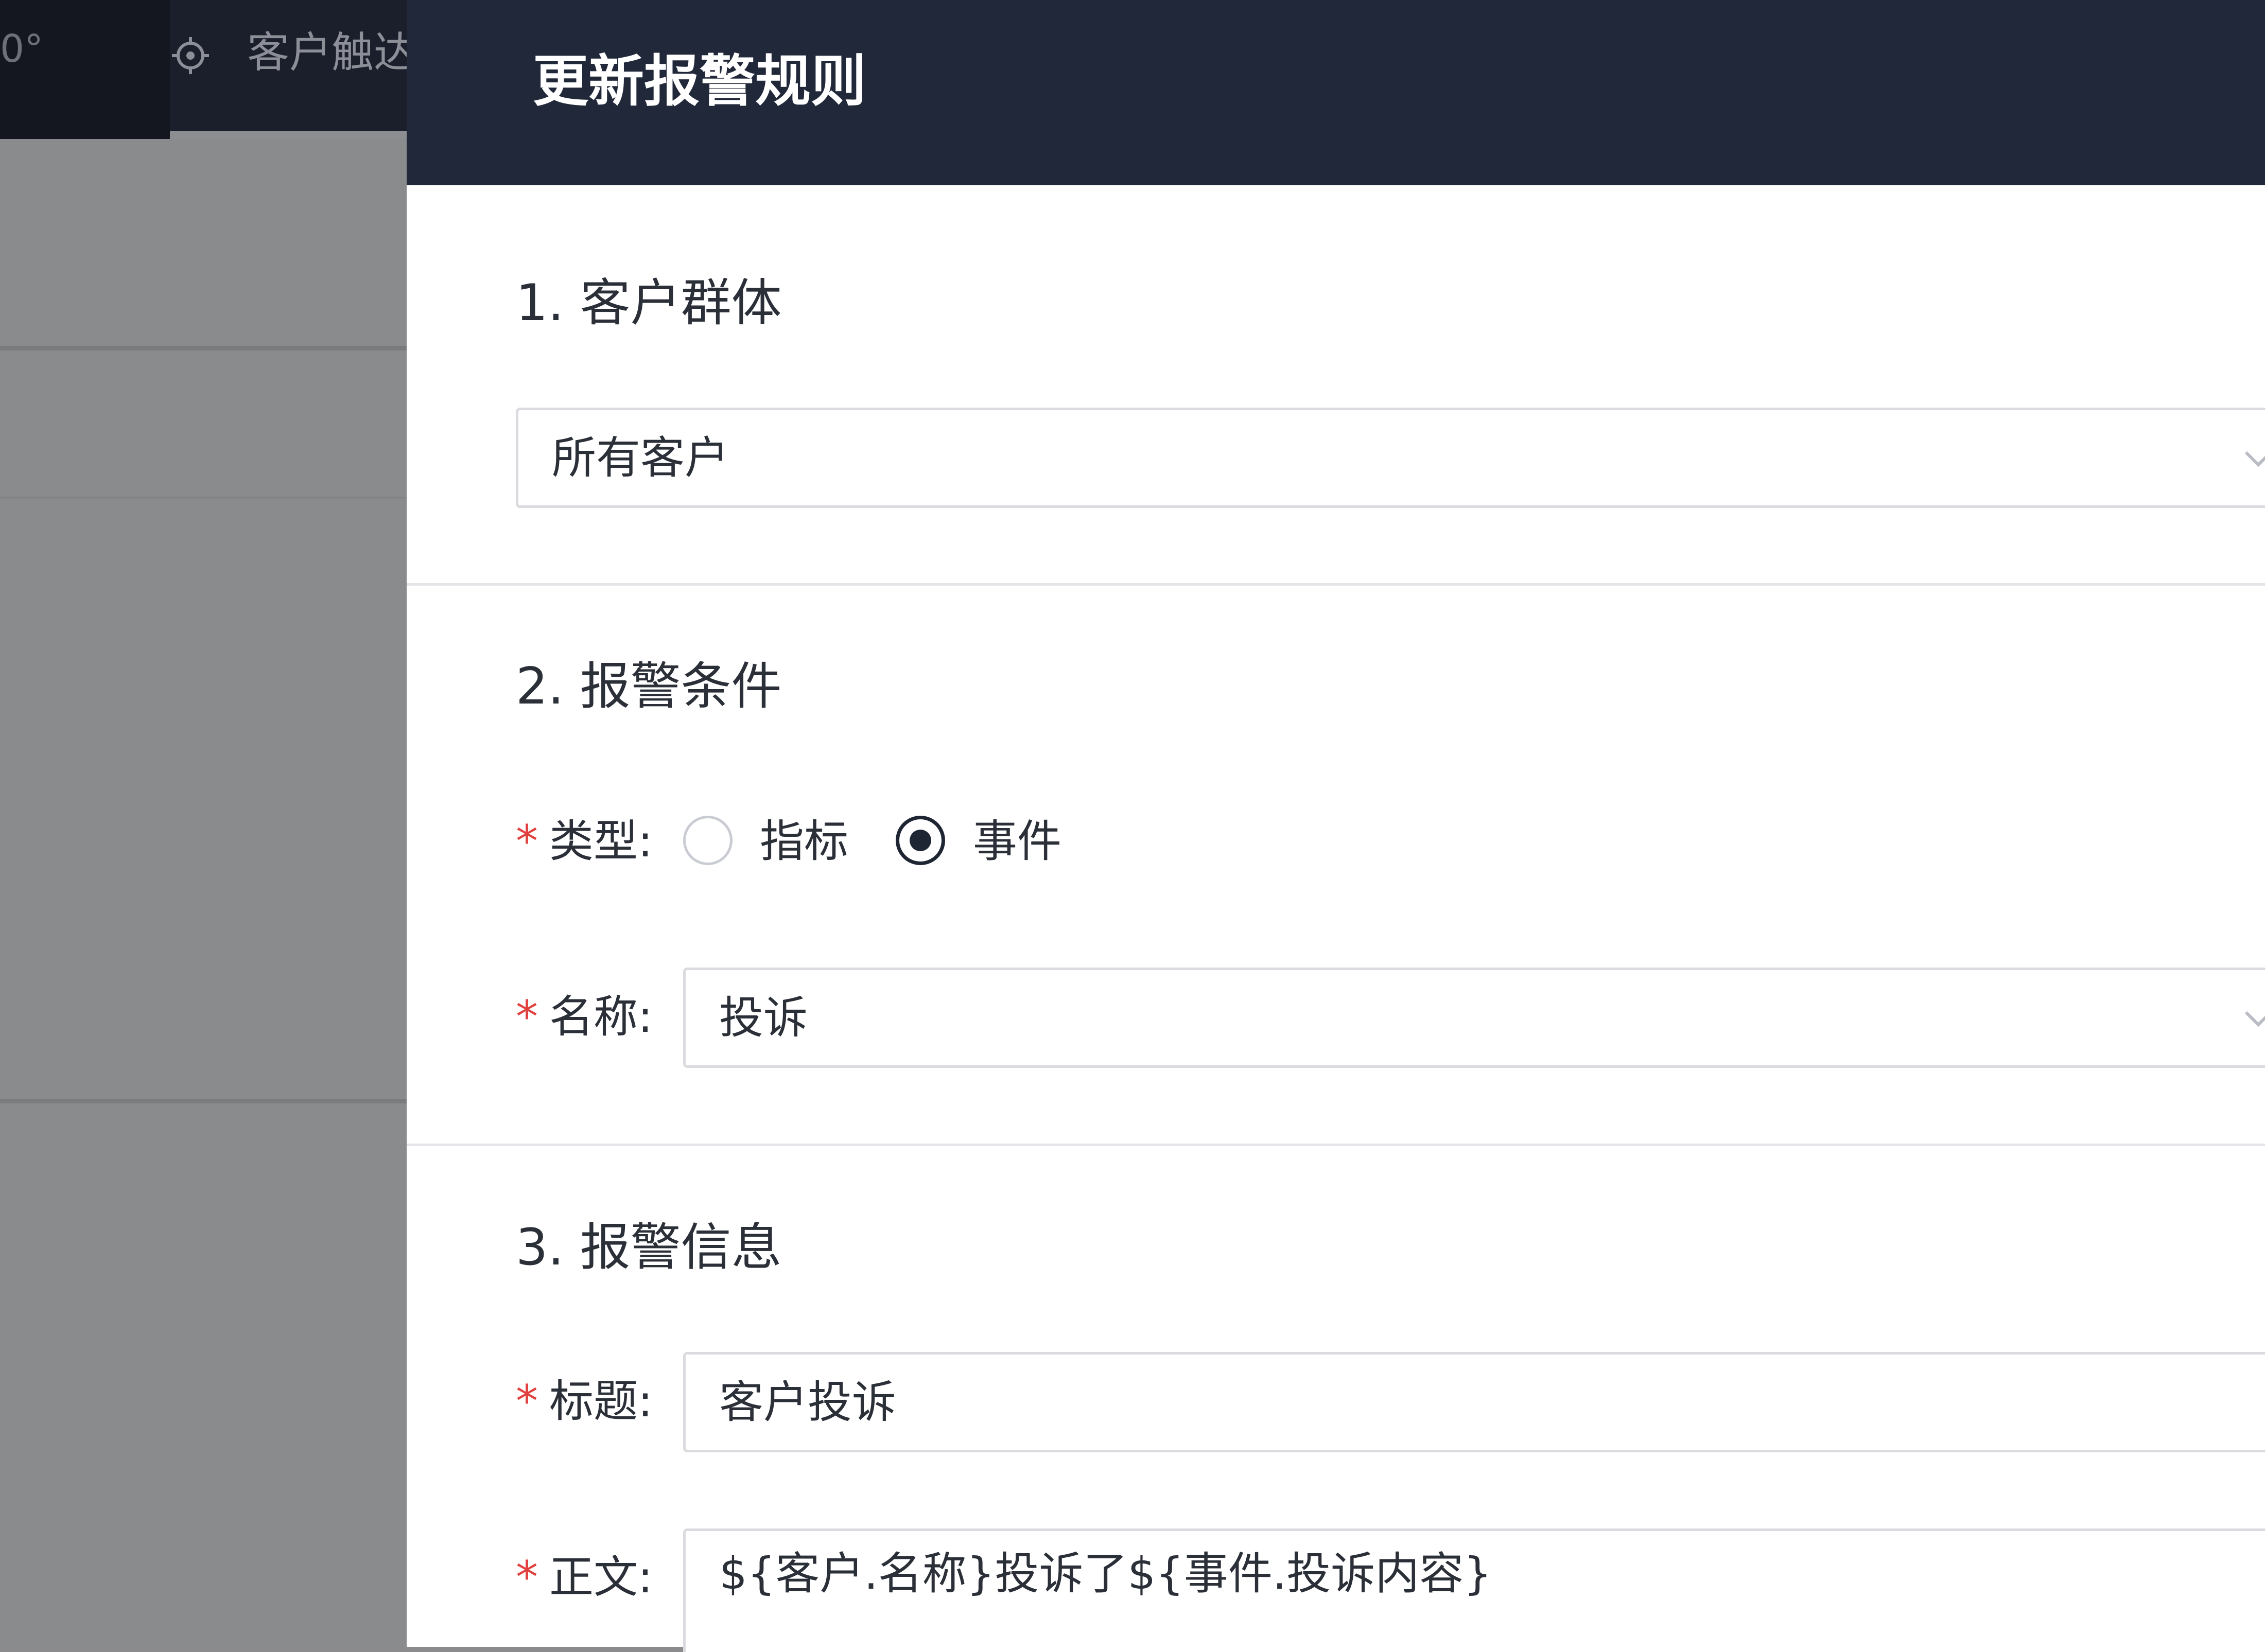 The width and height of the screenshot is (2265, 1652). Describe the element at coordinates (807, 1402) in the screenshot. I see `alert-title-input-value: 客户投诉` at that location.